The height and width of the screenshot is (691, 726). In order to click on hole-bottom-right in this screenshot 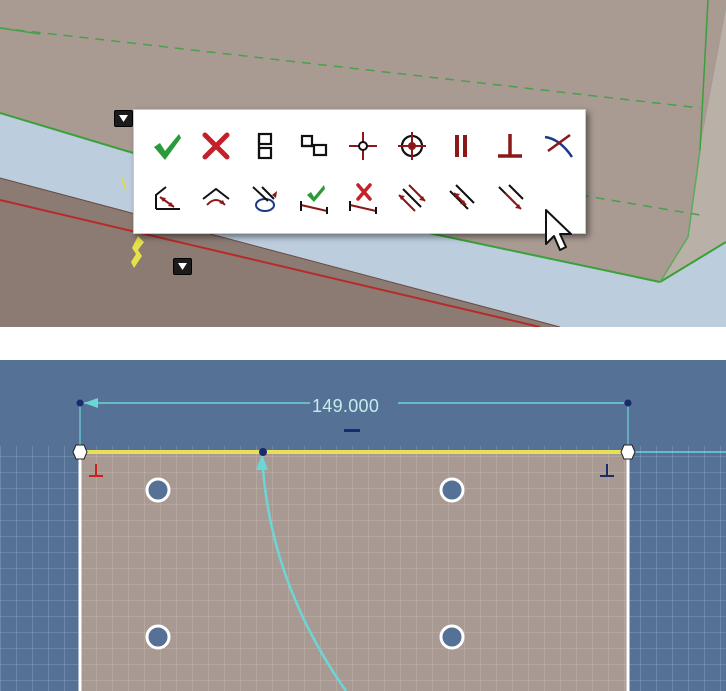, I will do `click(452, 637)`.